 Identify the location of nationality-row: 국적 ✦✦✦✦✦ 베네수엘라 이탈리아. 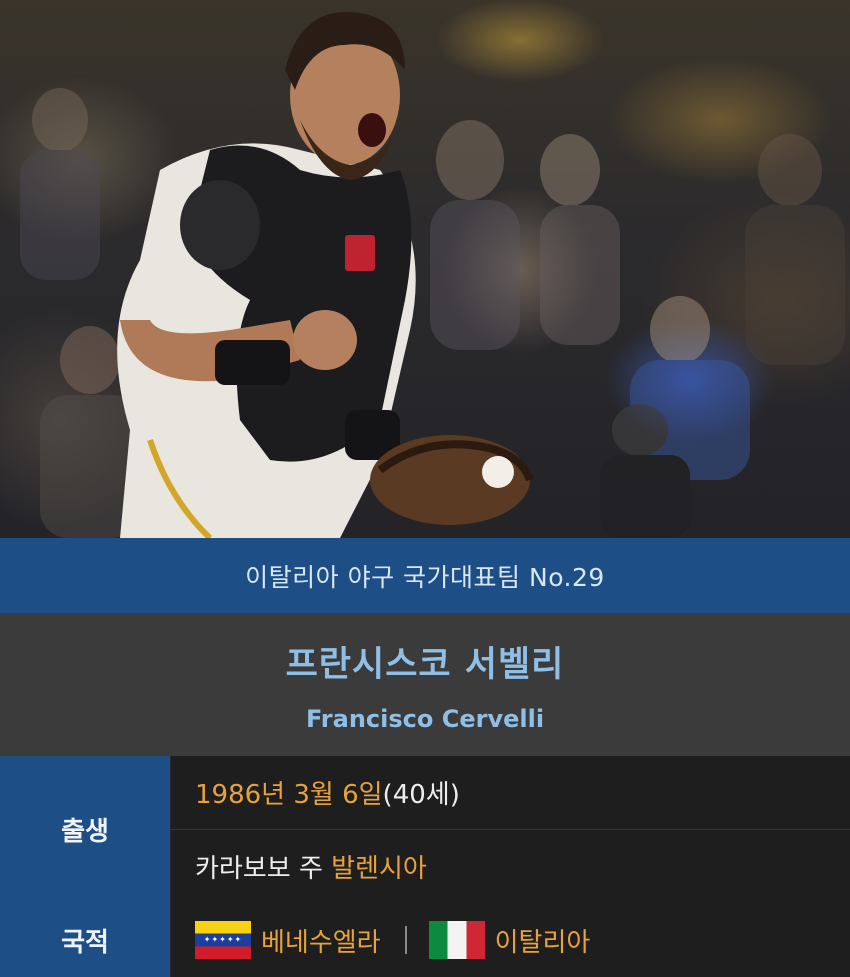
(425, 940).